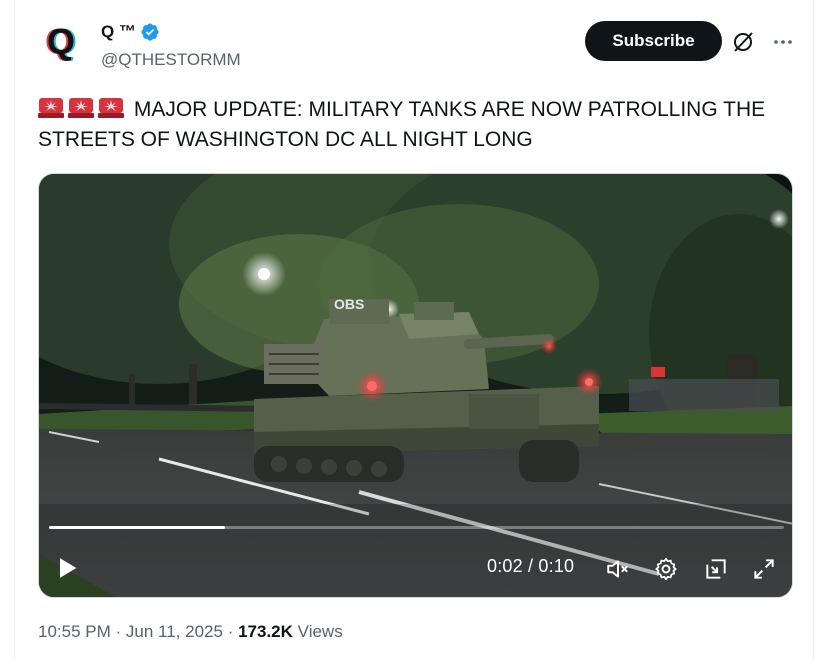  I want to click on display-name: Q ™, so click(118, 32).